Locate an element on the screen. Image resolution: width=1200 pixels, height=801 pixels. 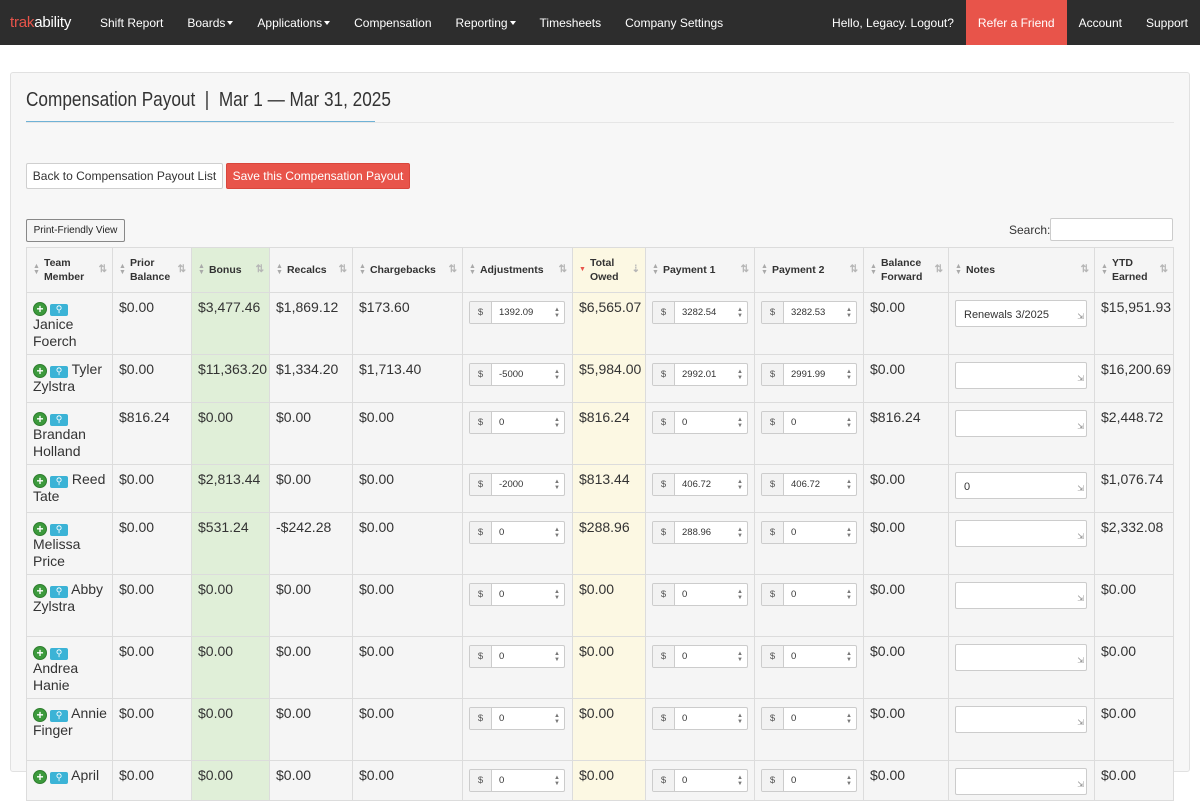
adjustment-input: $ -5000 ▲ ▼ is located at coordinates (517, 374).